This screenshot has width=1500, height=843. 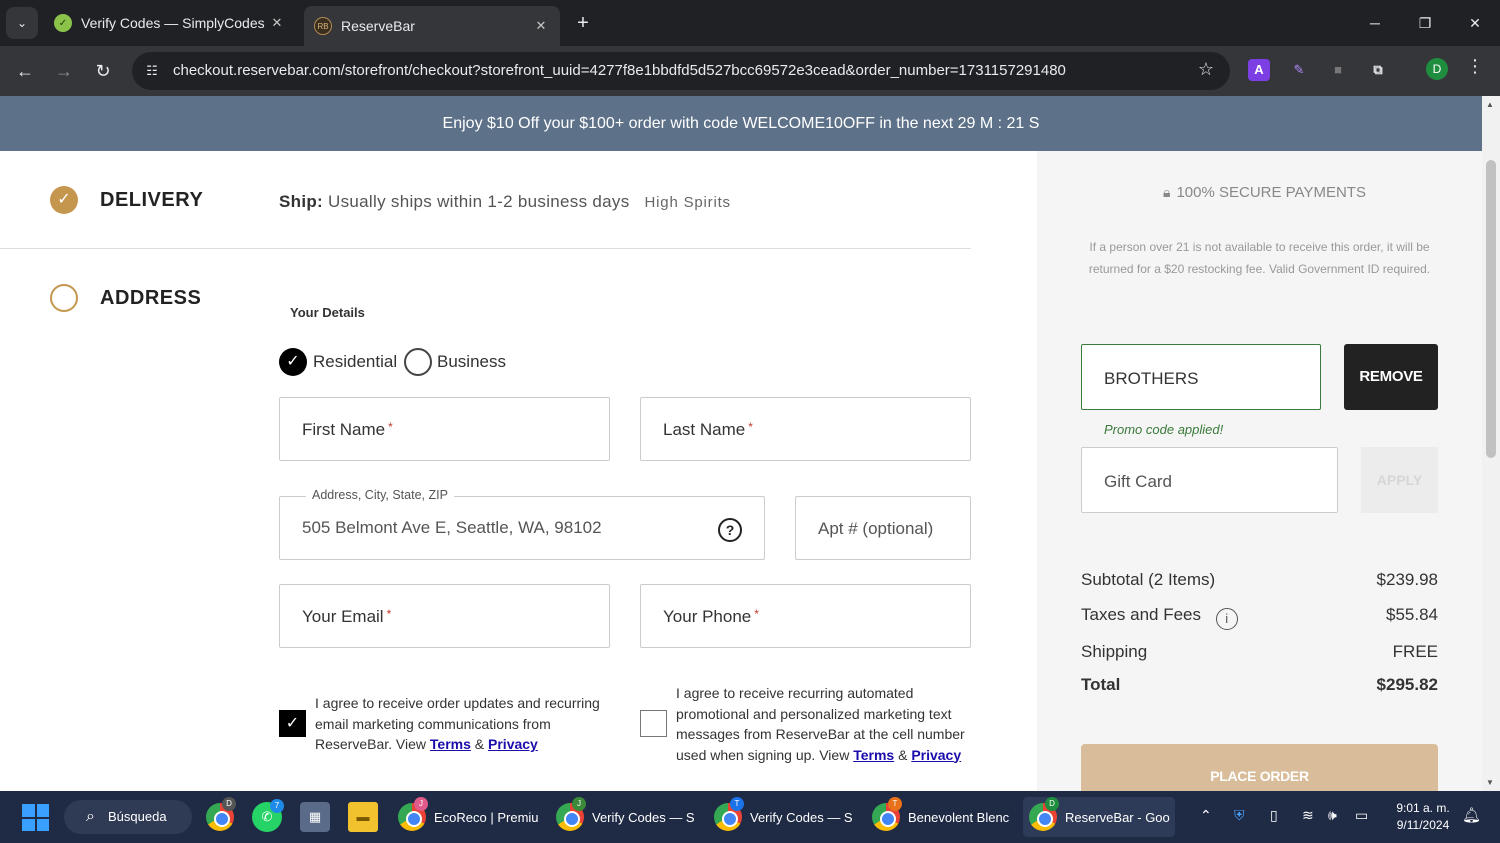 What do you see at coordinates (137, 816) in the screenshot?
I see `taskbar-search-label: Búsqueda` at bounding box center [137, 816].